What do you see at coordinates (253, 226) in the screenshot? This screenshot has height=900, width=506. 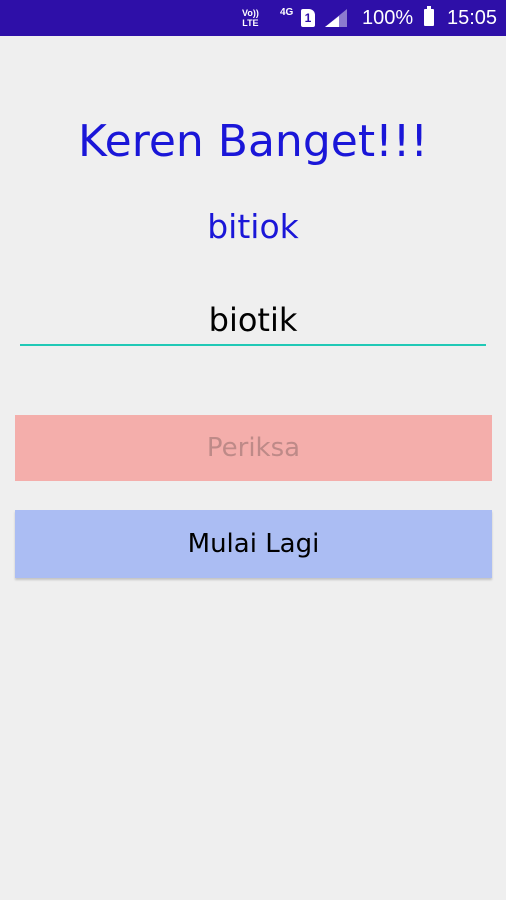 I see `scrambled-word: bitiok` at bounding box center [253, 226].